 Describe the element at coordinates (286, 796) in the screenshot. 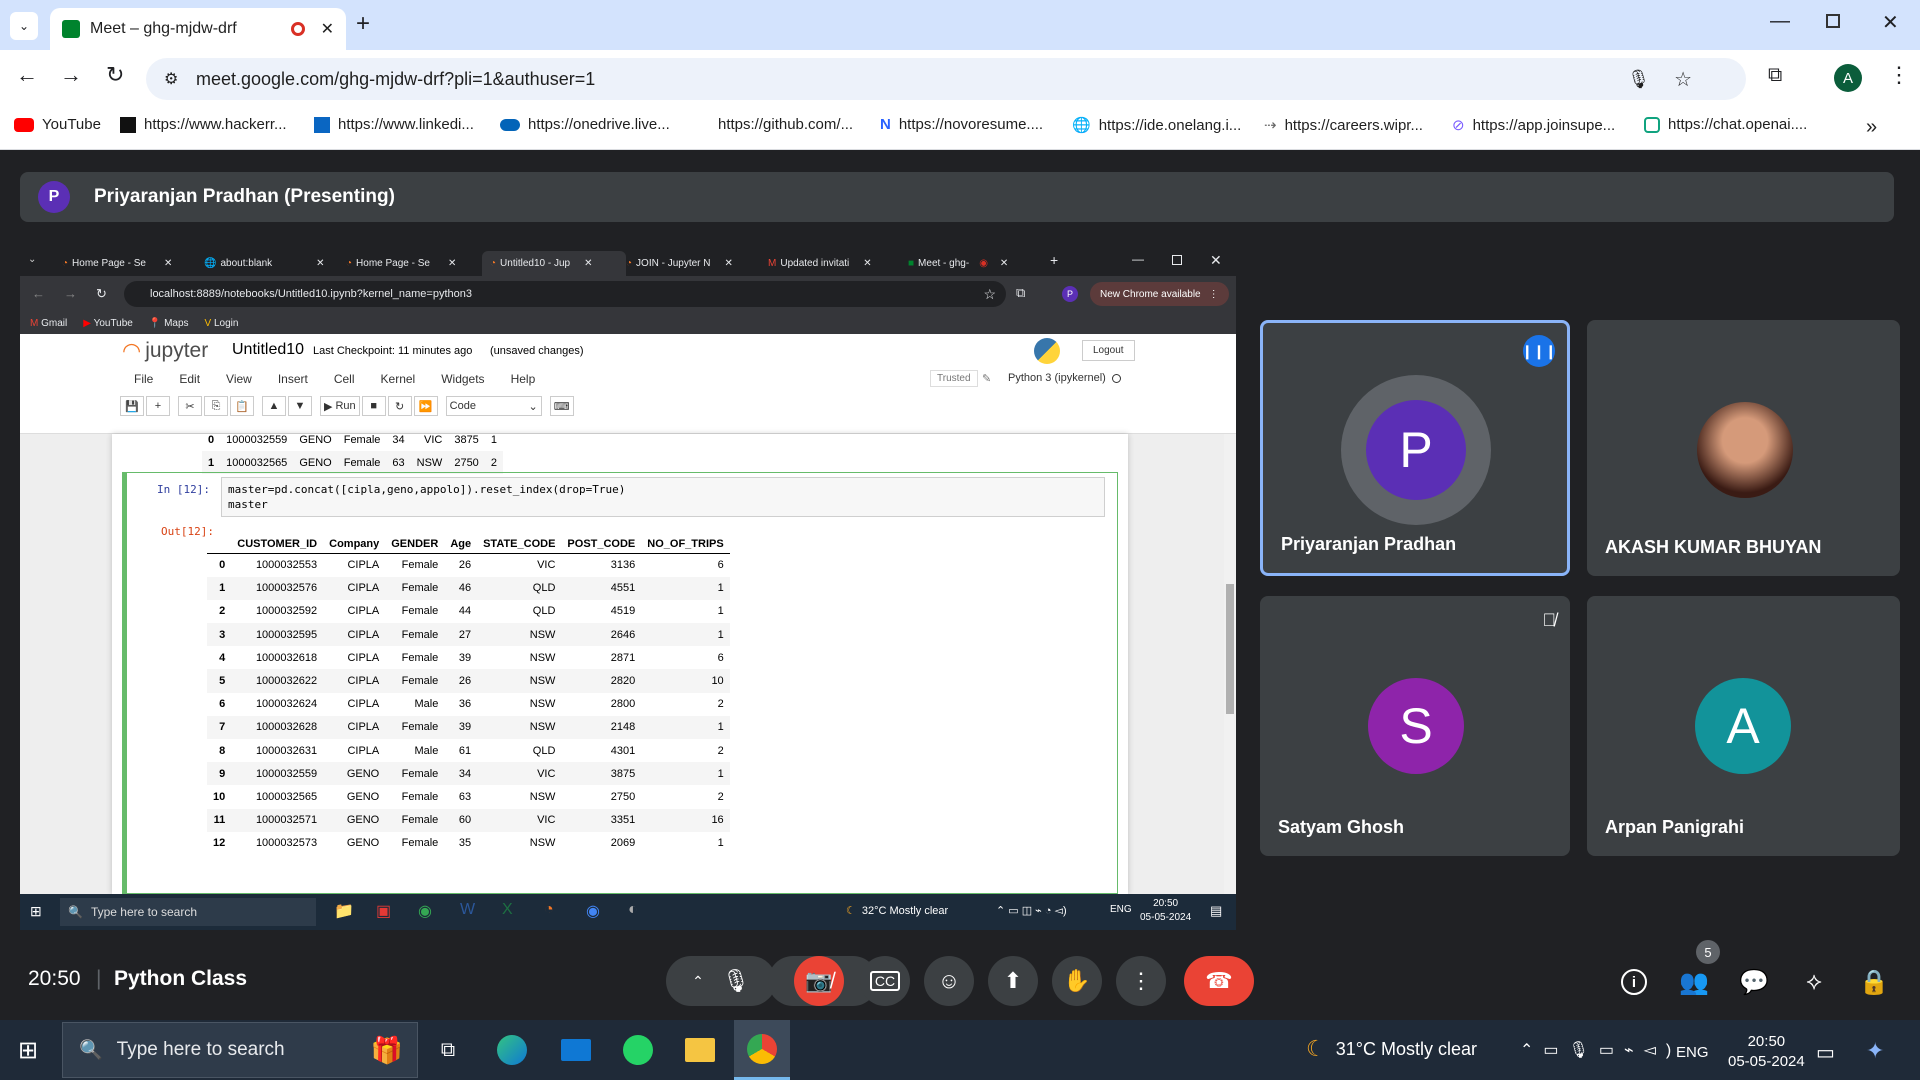

I see `table-cell: 1000032565` at that location.